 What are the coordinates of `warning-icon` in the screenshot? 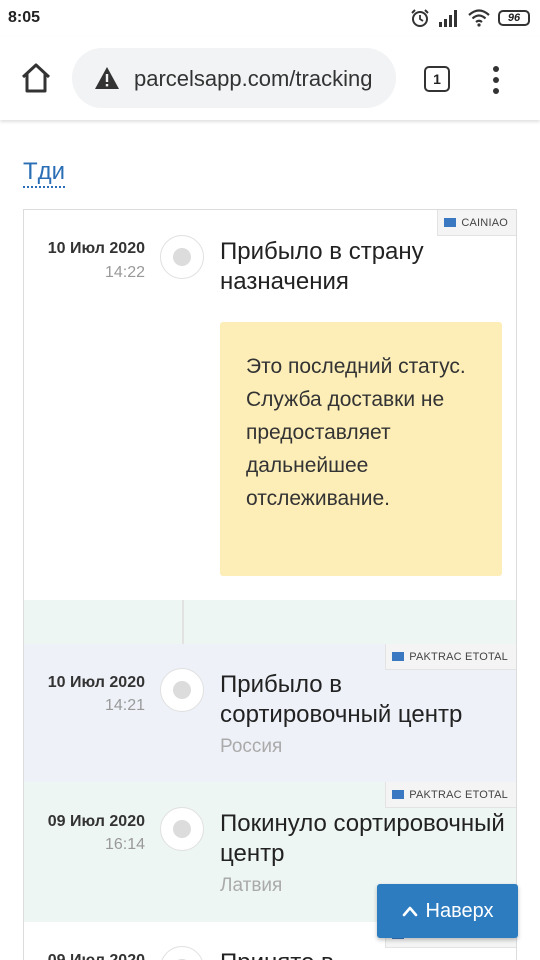 It's located at (107, 78).